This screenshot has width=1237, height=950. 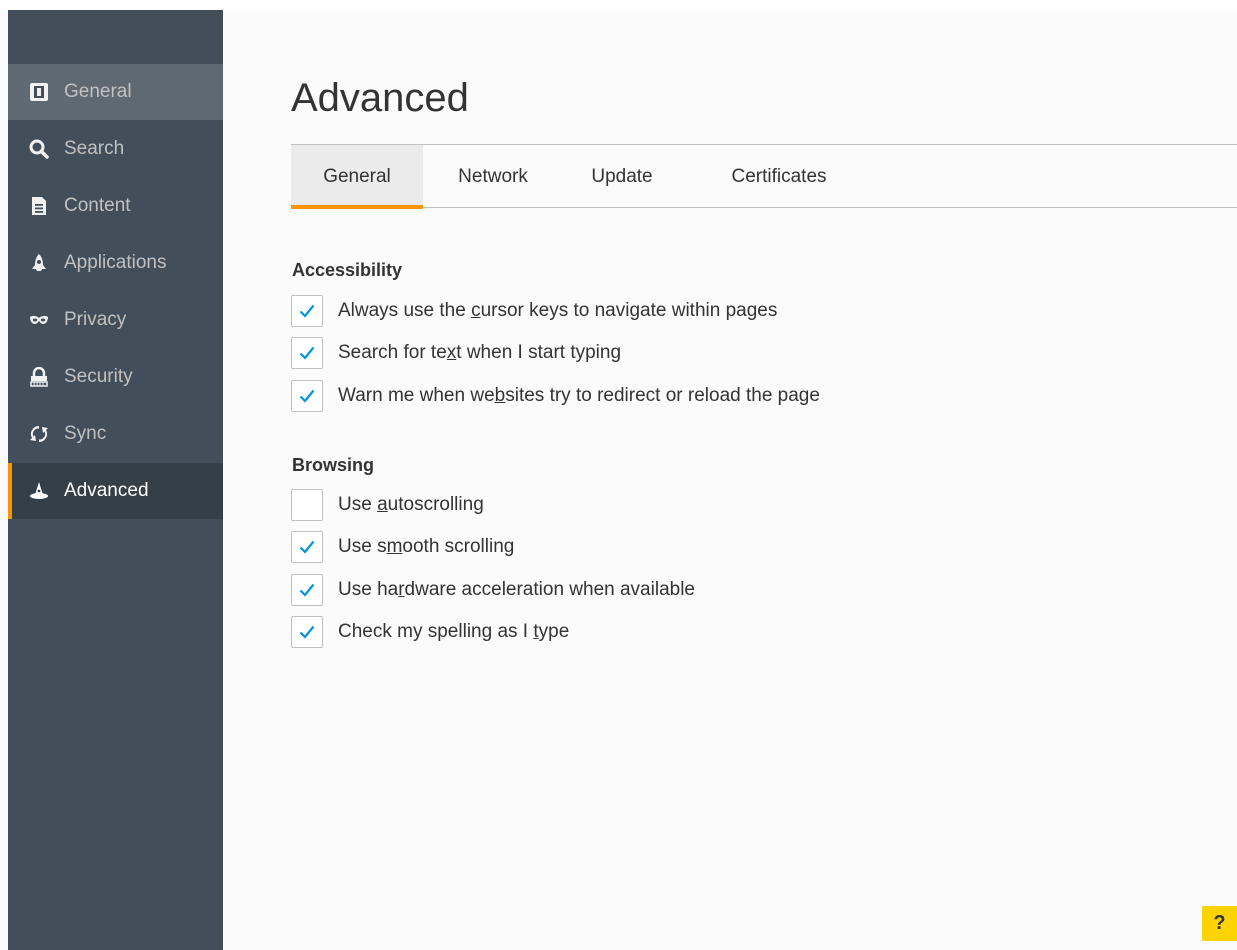 I want to click on search-typing-checkbox, so click(x=307, y=353).